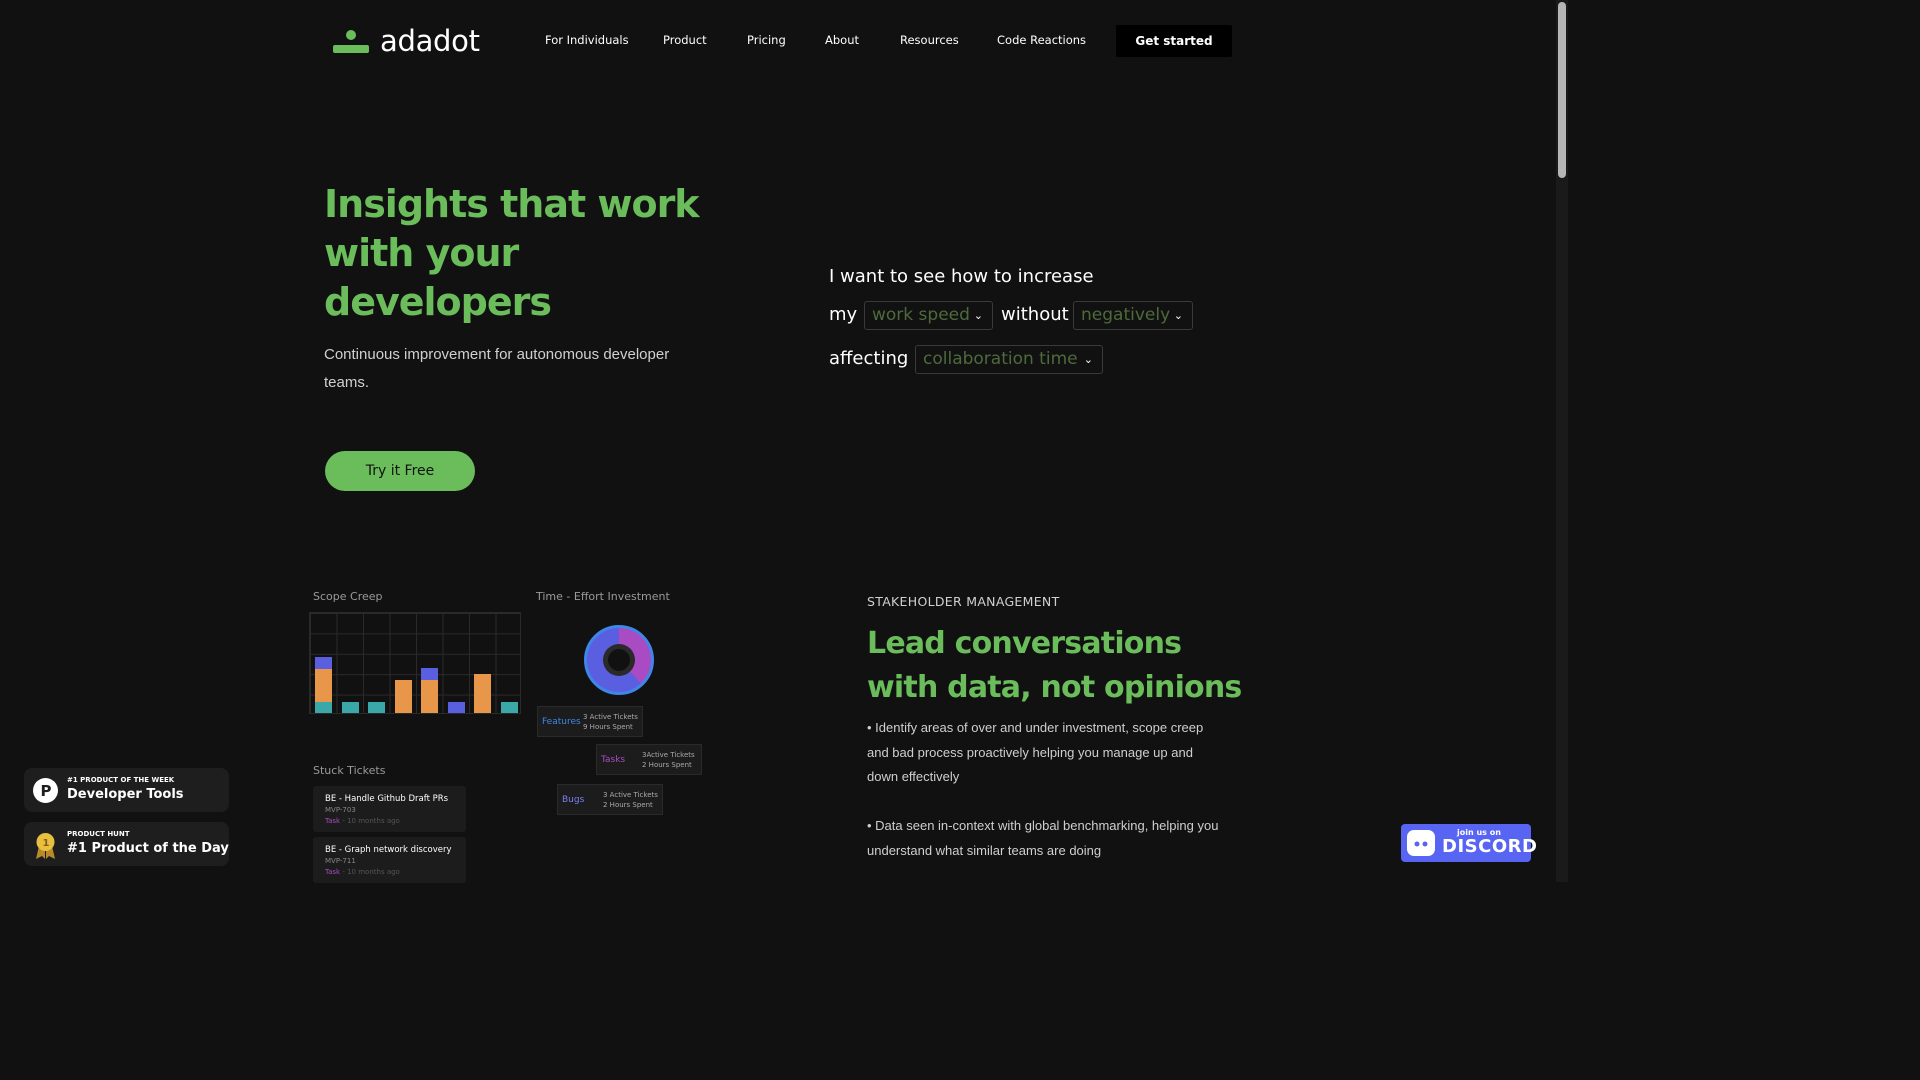 This screenshot has height=1080, width=1920. What do you see at coordinates (512, 253) in the screenshot?
I see `hero-title: Insights that work with your developers` at bounding box center [512, 253].